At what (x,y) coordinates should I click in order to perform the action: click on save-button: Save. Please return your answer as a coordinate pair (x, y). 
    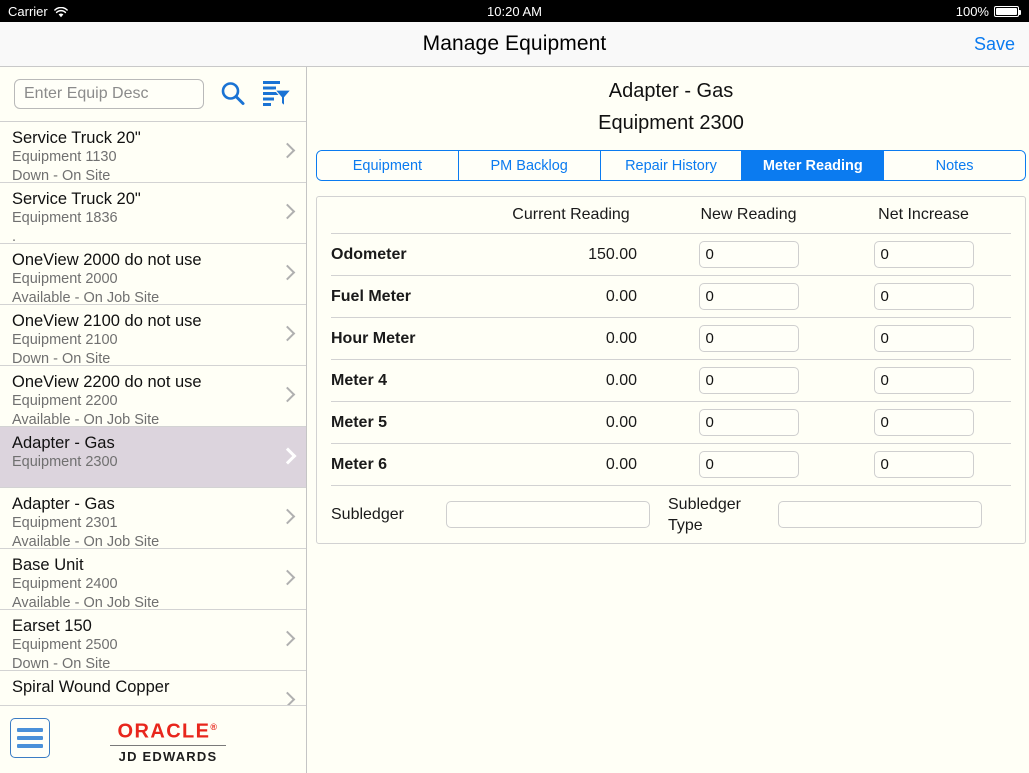
    Looking at the image, I should click on (994, 44).